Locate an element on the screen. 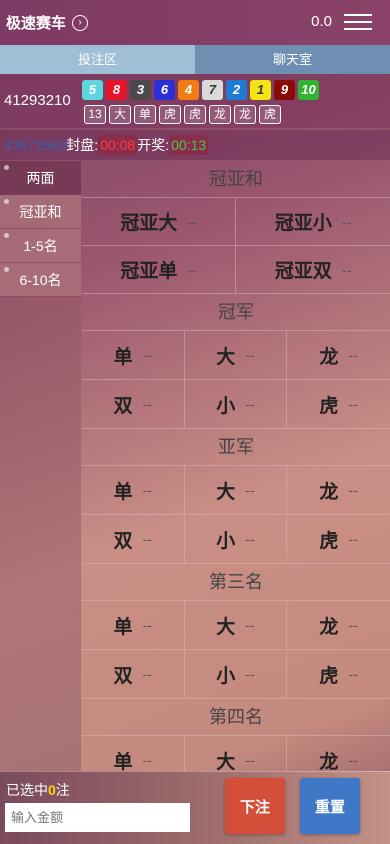 Image resolution: width=390 pixels, height=844 pixels. bet-option: 冠亚大 -- is located at coordinates (159, 221).